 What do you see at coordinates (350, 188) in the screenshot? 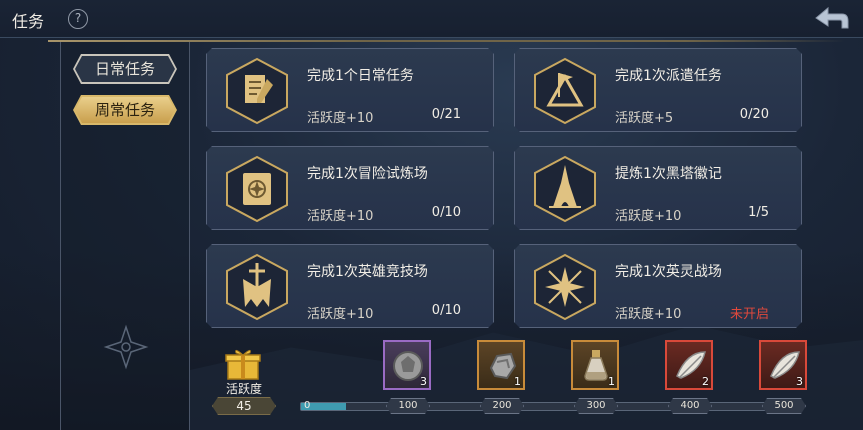
I see `quest-card: 完成1次冒险试炼场 活跃度+10 0/10` at bounding box center [350, 188].